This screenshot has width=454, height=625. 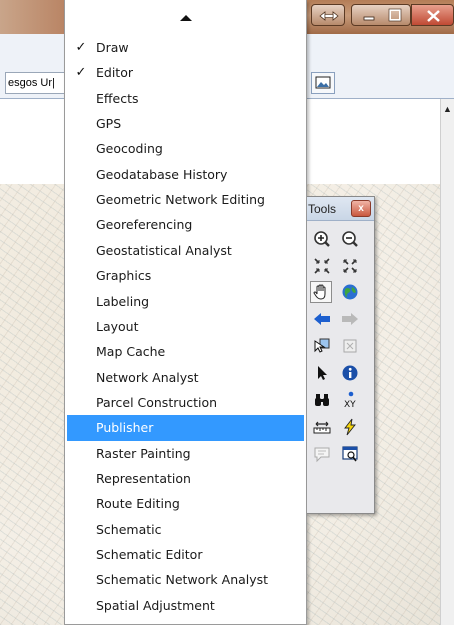 I want to click on menu-item-geodatabase-history: Geodatabase History, so click(x=185, y=174).